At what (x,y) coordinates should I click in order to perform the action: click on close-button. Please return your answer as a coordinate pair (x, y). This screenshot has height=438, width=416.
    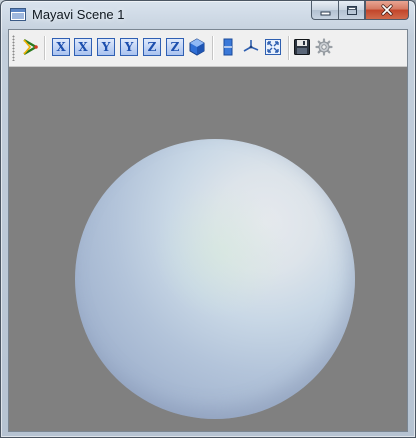
    Looking at the image, I should click on (387, 10).